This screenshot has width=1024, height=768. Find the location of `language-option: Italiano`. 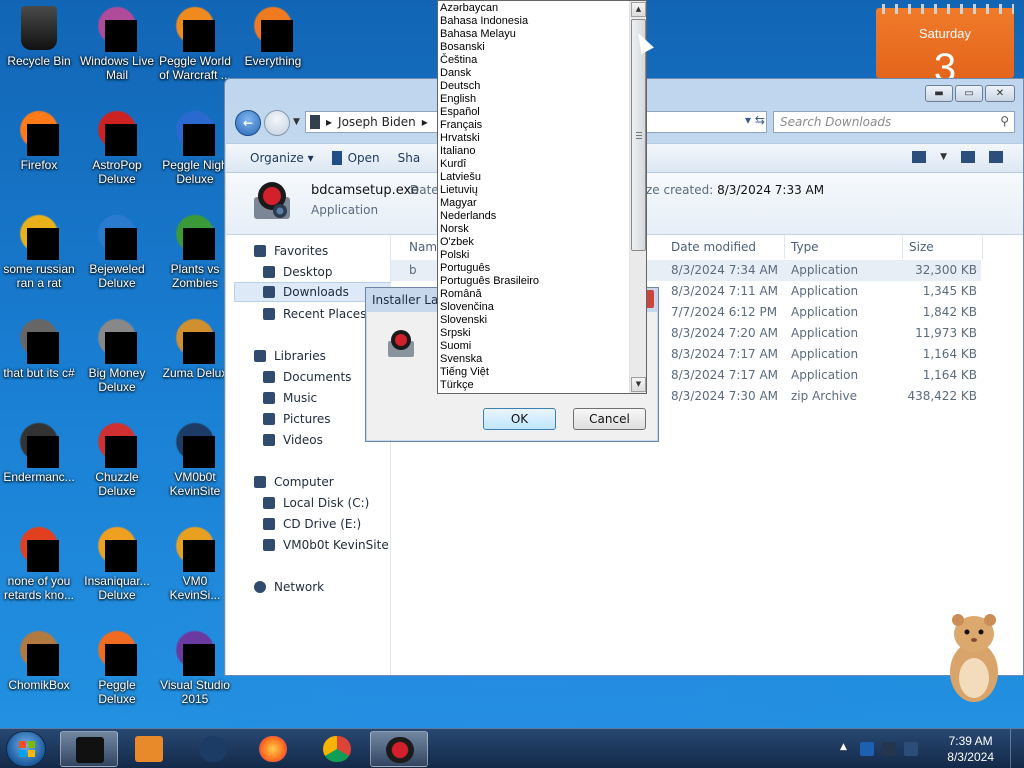

language-option: Italiano is located at coordinates (534, 151).